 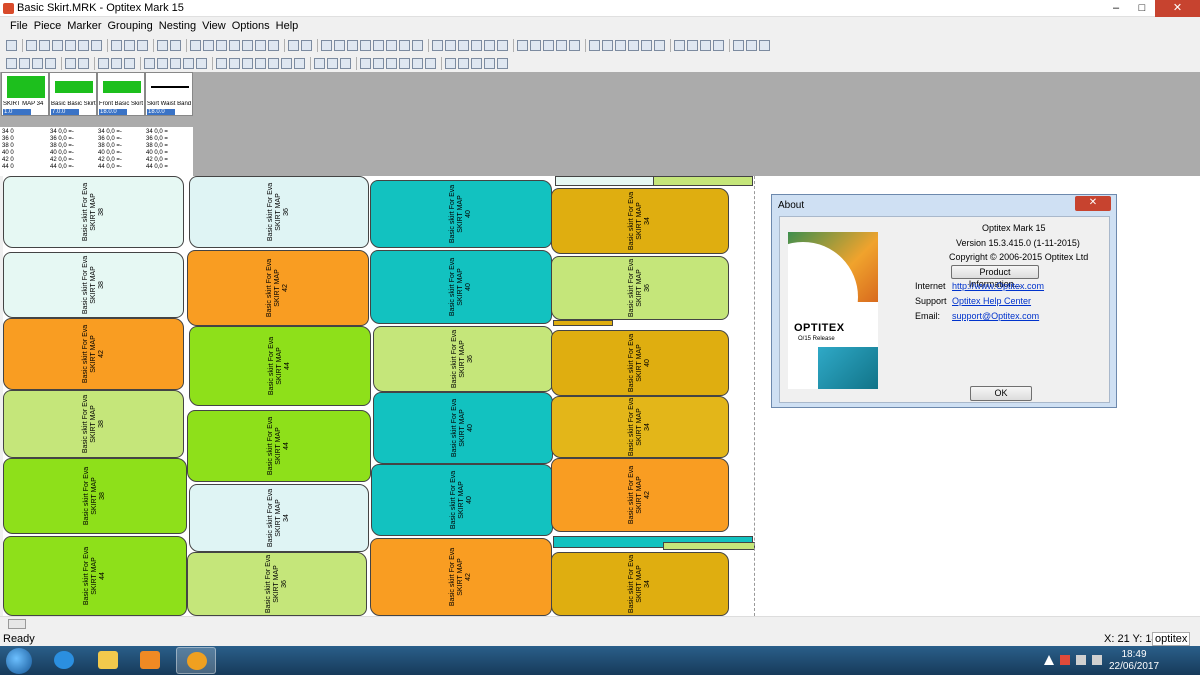 I want to click on size-row: 38 0,0 =, so click(x=157, y=146).